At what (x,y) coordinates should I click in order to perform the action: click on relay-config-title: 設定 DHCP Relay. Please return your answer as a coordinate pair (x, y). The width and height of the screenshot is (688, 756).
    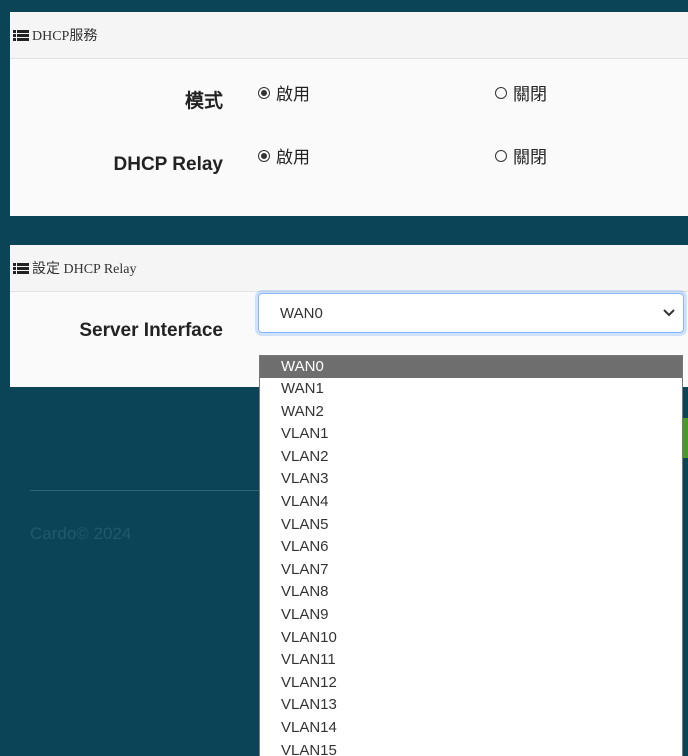
    Looking at the image, I should click on (84, 269).